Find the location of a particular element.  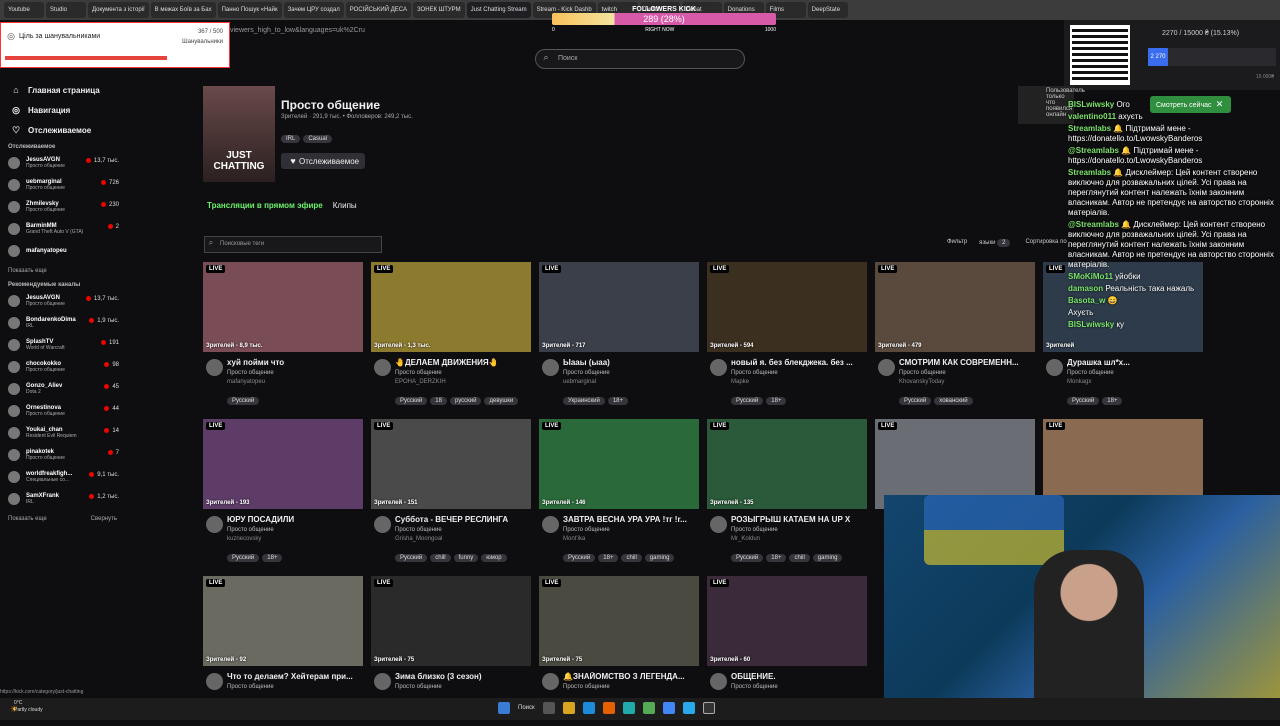

stream-thumbnail: LIVE Зрителей - 75 is located at coordinates (619, 621).